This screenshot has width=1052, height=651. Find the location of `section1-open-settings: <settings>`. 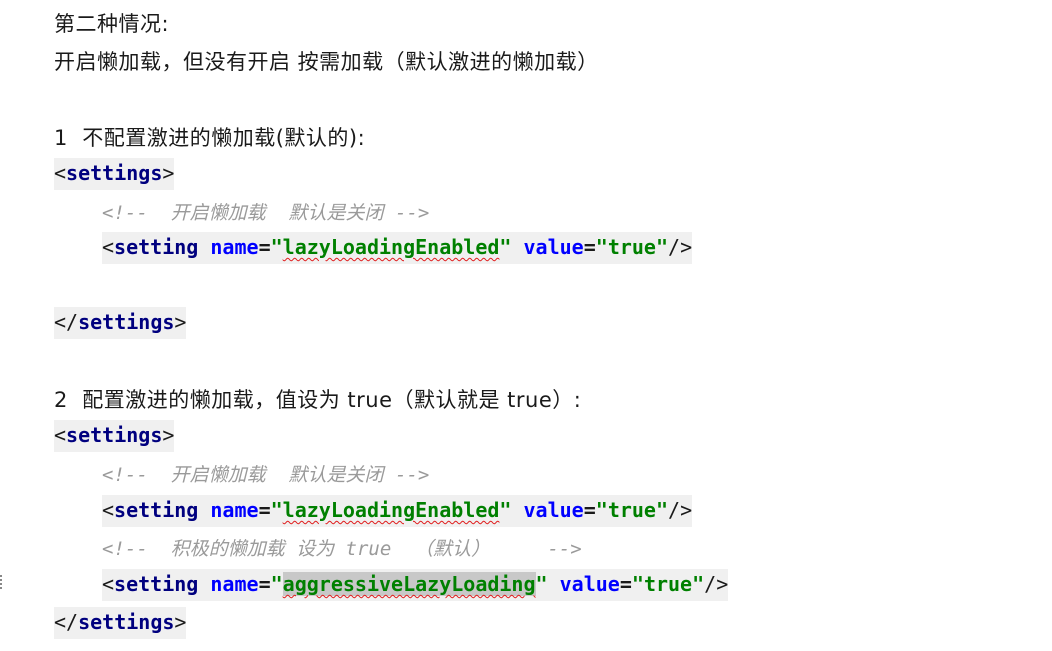

section1-open-settings: <settings> is located at coordinates (114, 174).